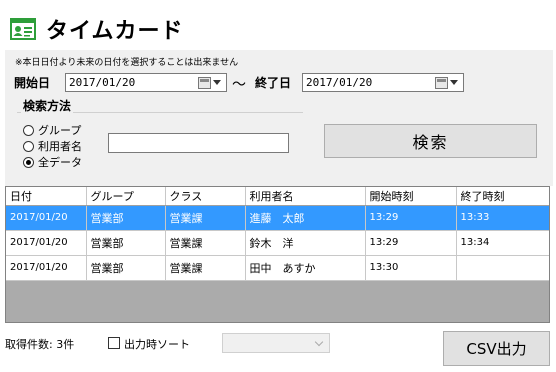 The height and width of the screenshot is (372, 556). I want to click on cell-username: 田中 あすか, so click(305, 268).